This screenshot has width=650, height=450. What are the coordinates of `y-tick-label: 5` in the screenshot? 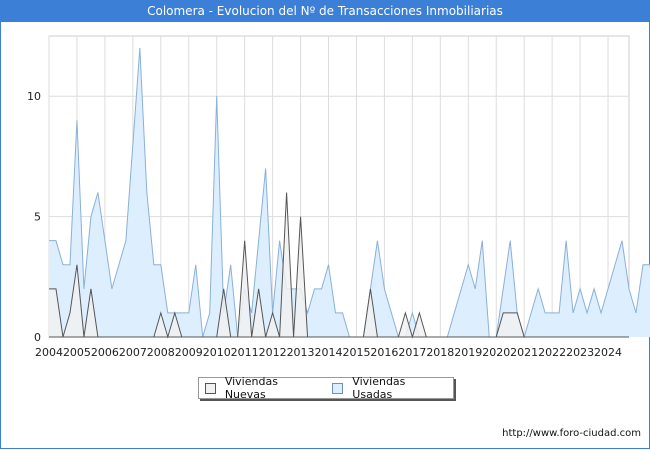 It's located at (37, 217).